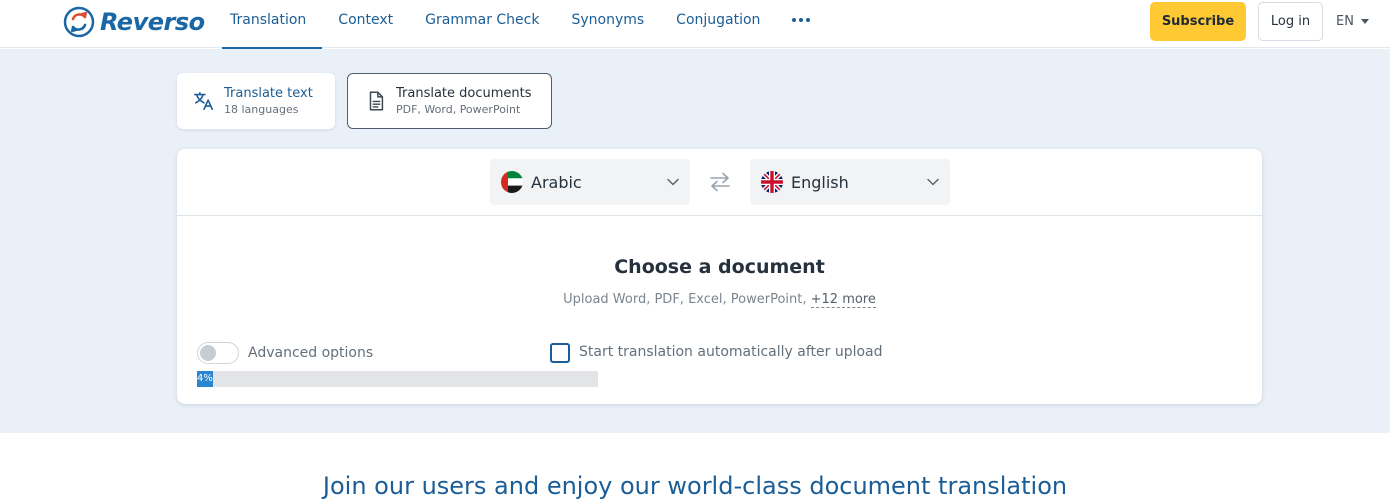  What do you see at coordinates (772, 182) in the screenshot?
I see `uk-flag-icon` at bounding box center [772, 182].